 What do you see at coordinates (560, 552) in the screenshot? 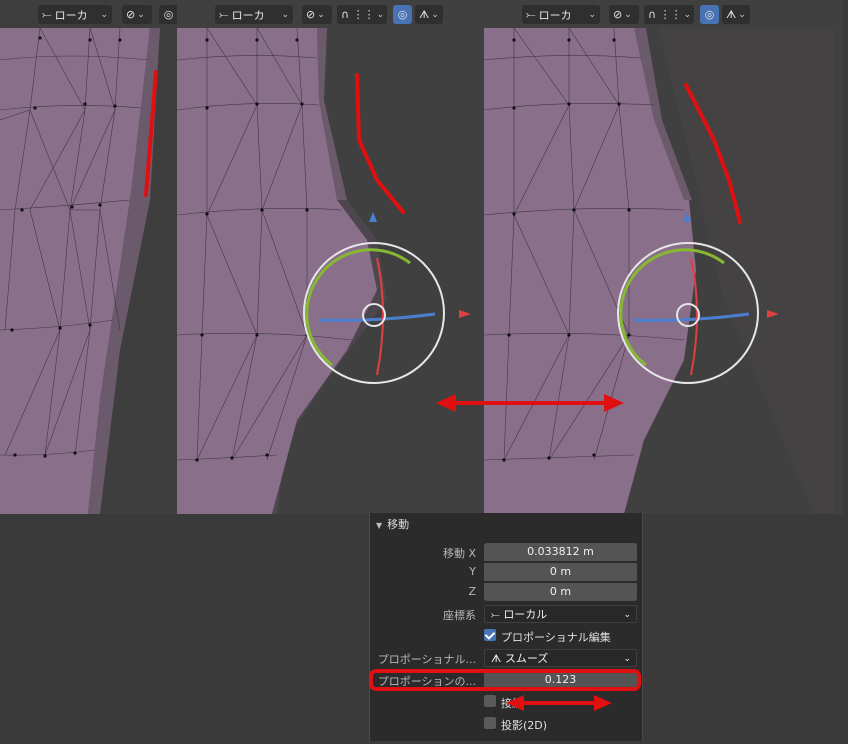
I see `move-x-field: 0.033812 m` at bounding box center [560, 552].